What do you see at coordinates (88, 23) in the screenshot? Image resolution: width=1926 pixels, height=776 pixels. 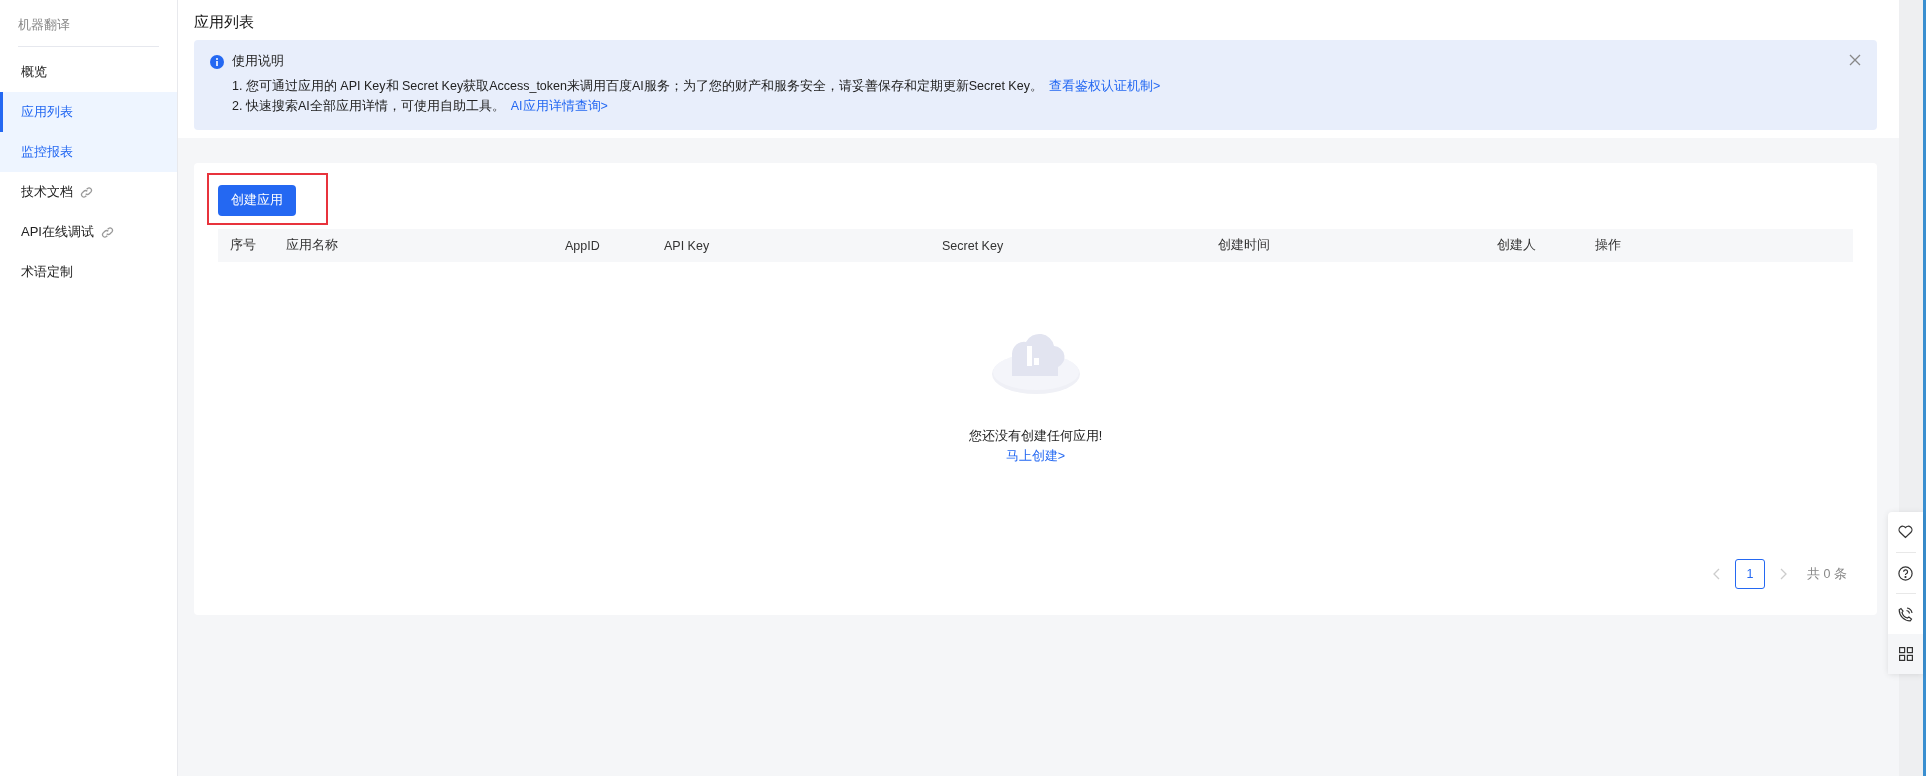 I see `sidebar-title: 机器翻译` at bounding box center [88, 23].